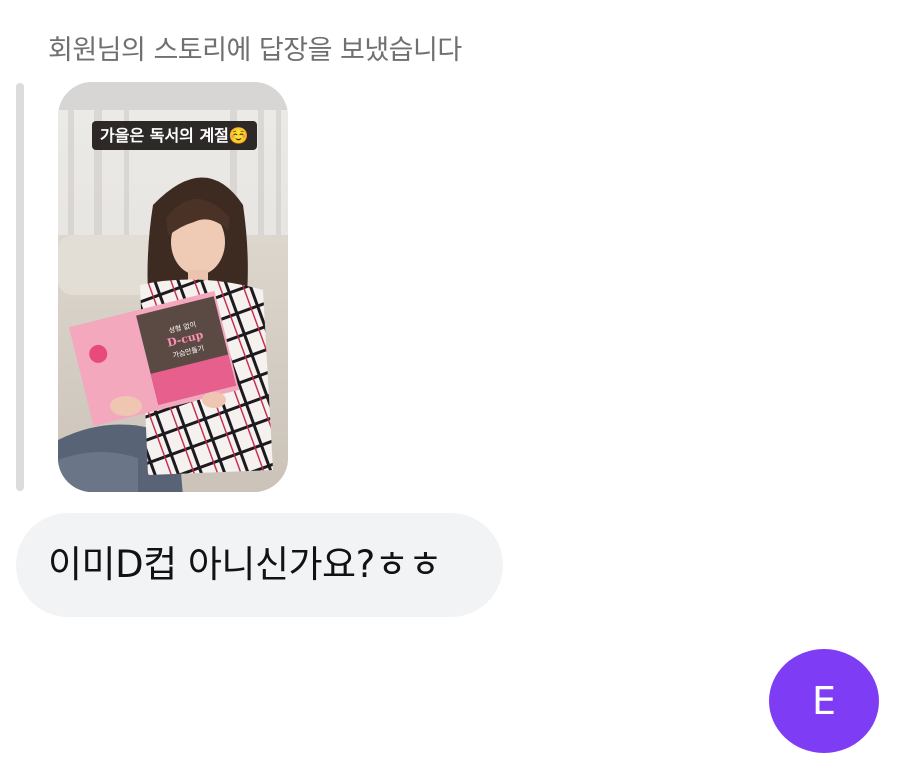 The width and height of the screenshot is (900, 772). I want to click on story-photo: 성형 없이 D-cup 가슴만들기, so click(173, 301).